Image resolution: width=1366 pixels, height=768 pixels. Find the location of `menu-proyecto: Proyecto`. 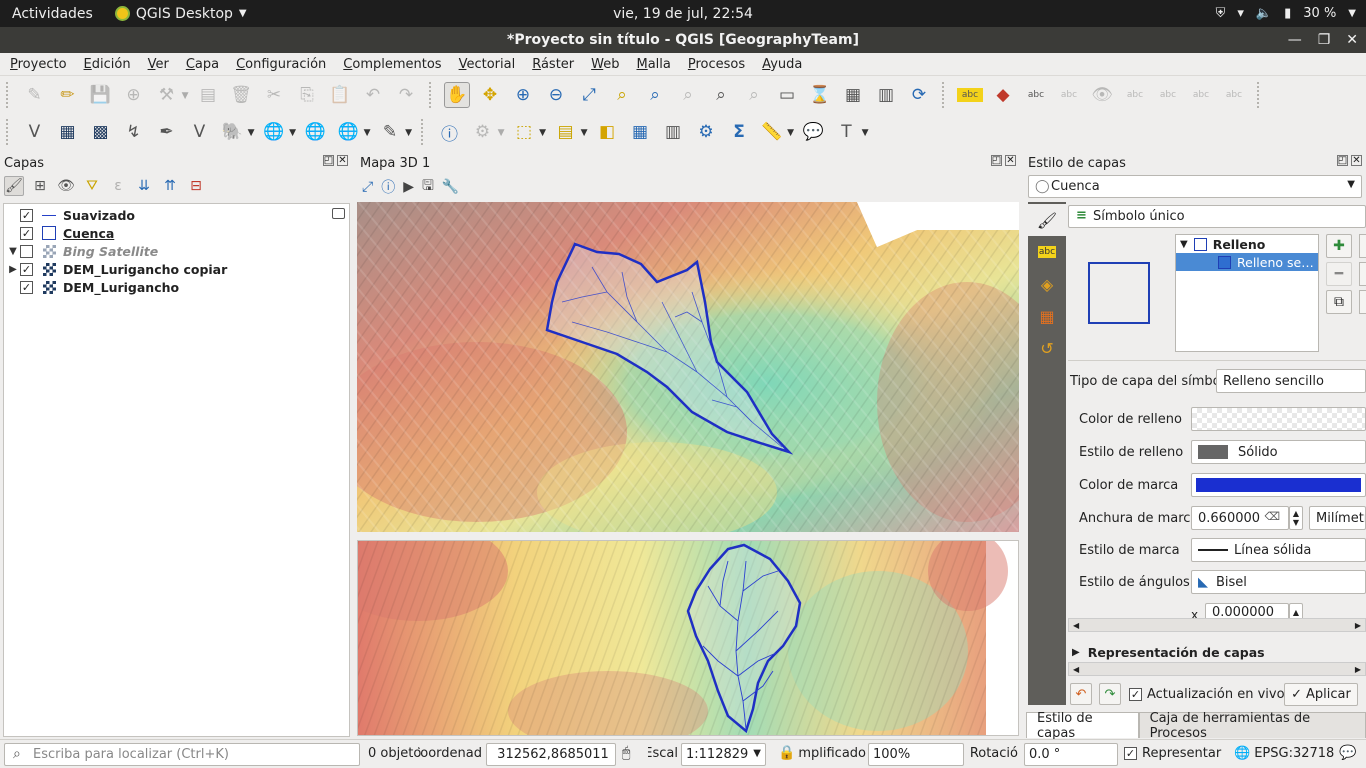

menu-proyecto: Proyecto is located at coordinates (37, 64).